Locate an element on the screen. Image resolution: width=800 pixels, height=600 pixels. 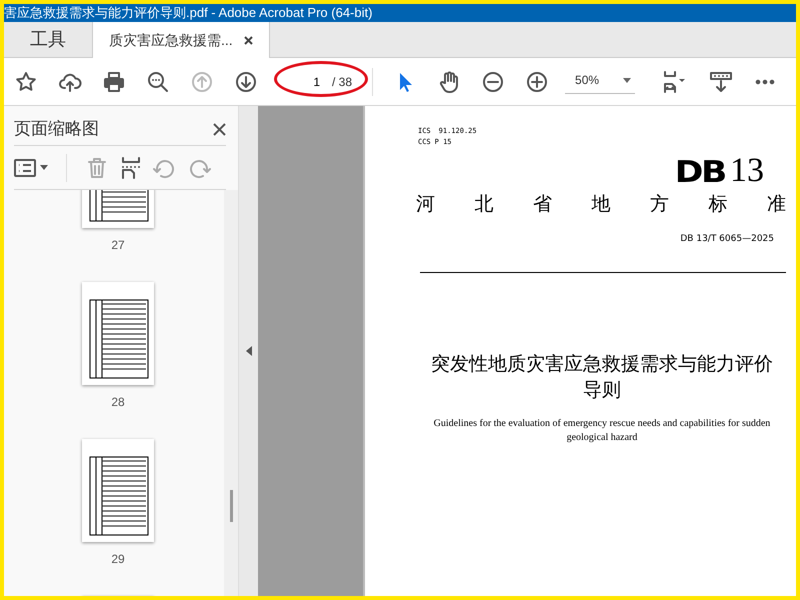
zoom-in-icon is located at coordinates (537, 82).